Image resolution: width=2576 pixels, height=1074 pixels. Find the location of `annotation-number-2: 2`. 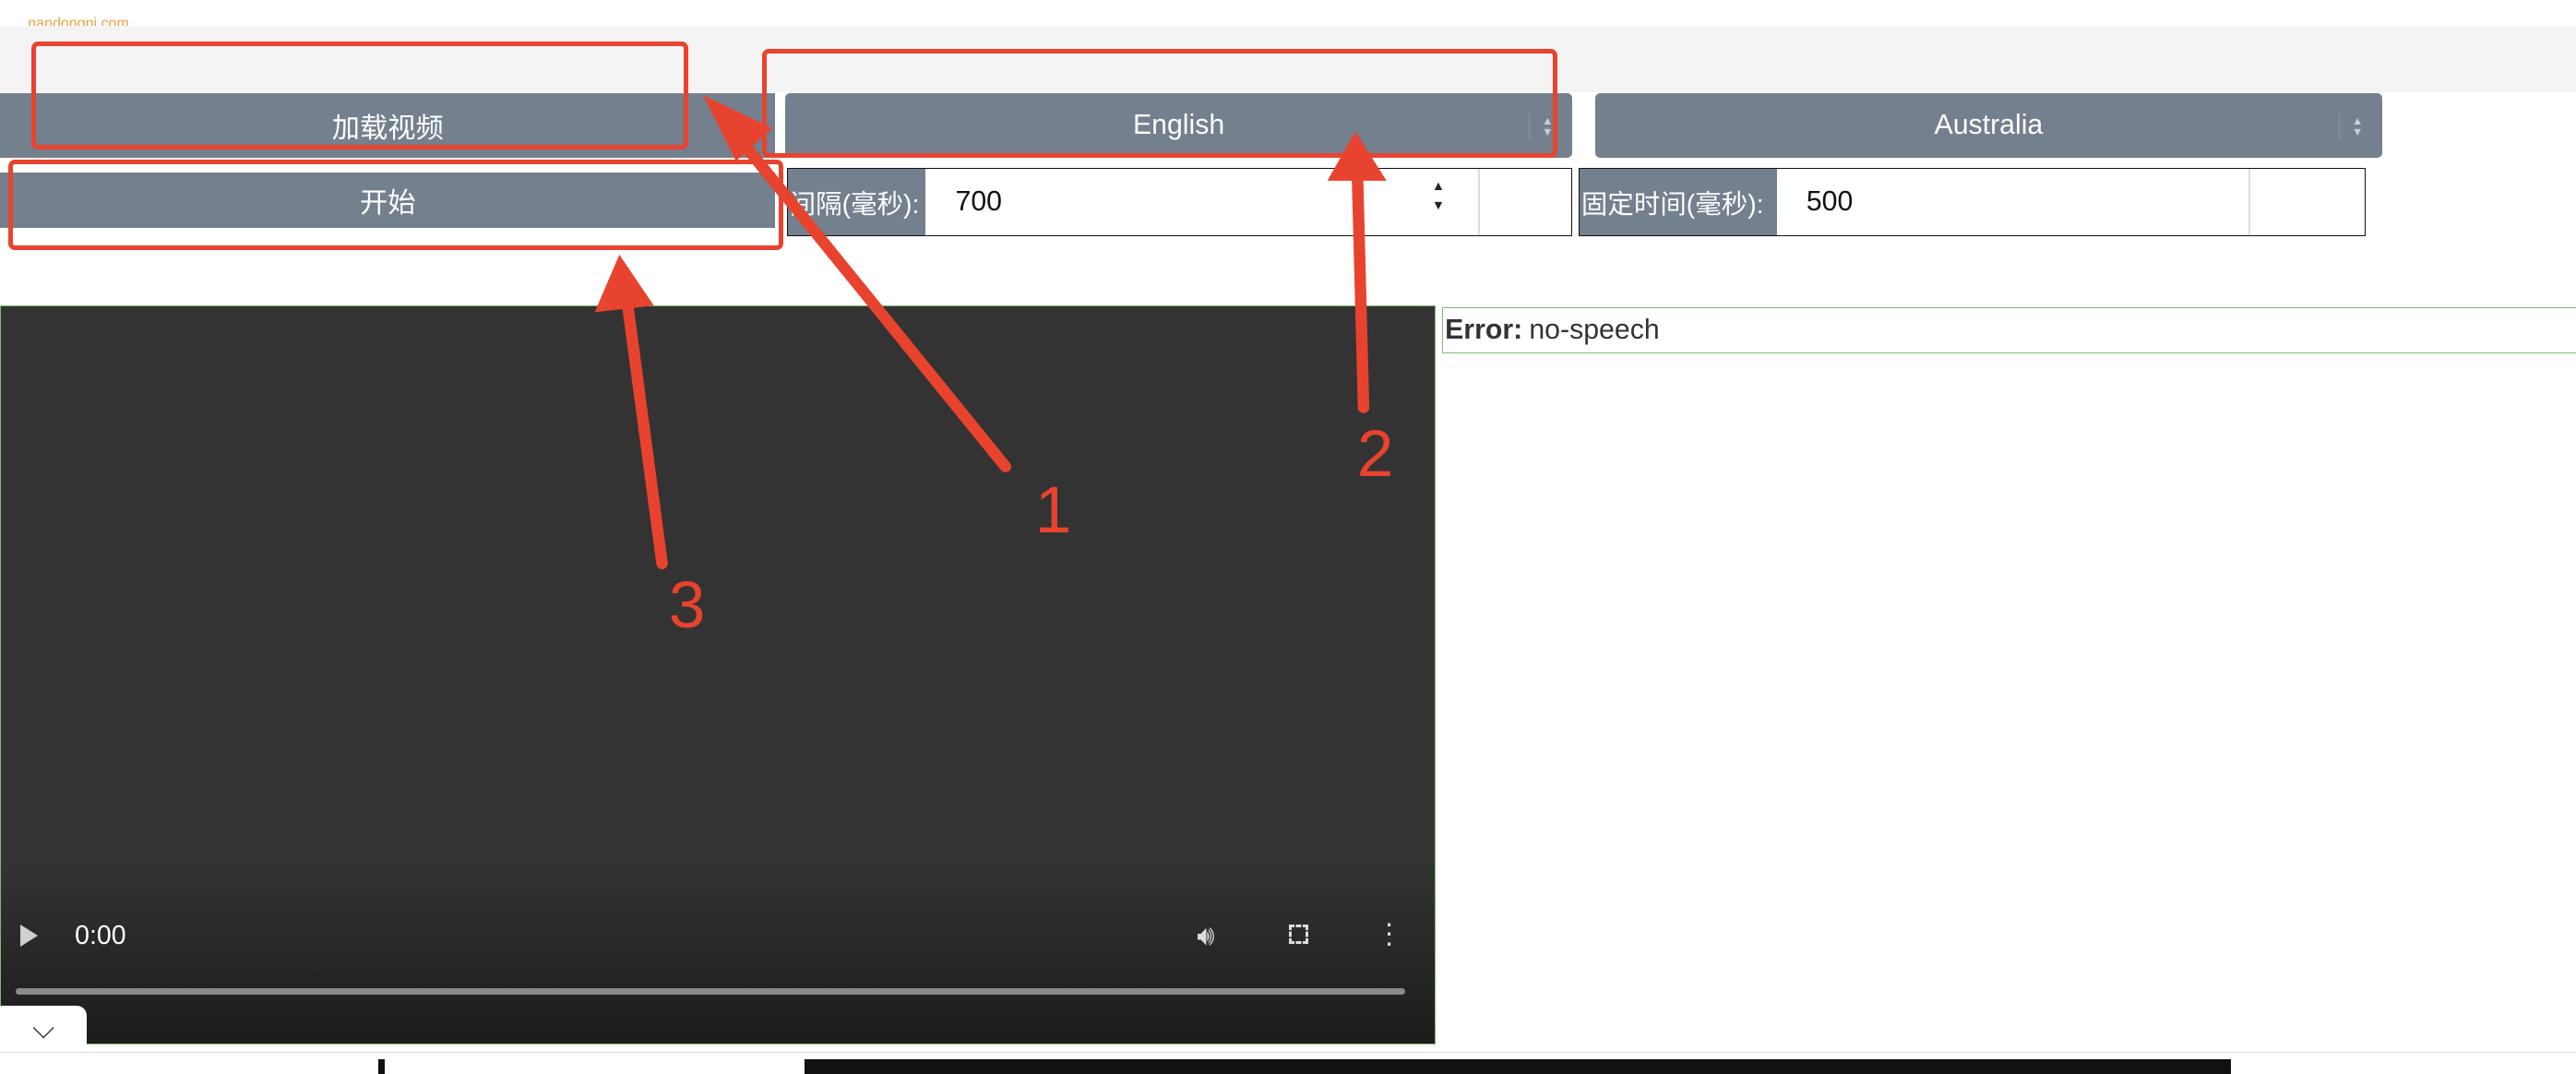

annotation-number-2: 2 is located at coordinates (1375, 455).